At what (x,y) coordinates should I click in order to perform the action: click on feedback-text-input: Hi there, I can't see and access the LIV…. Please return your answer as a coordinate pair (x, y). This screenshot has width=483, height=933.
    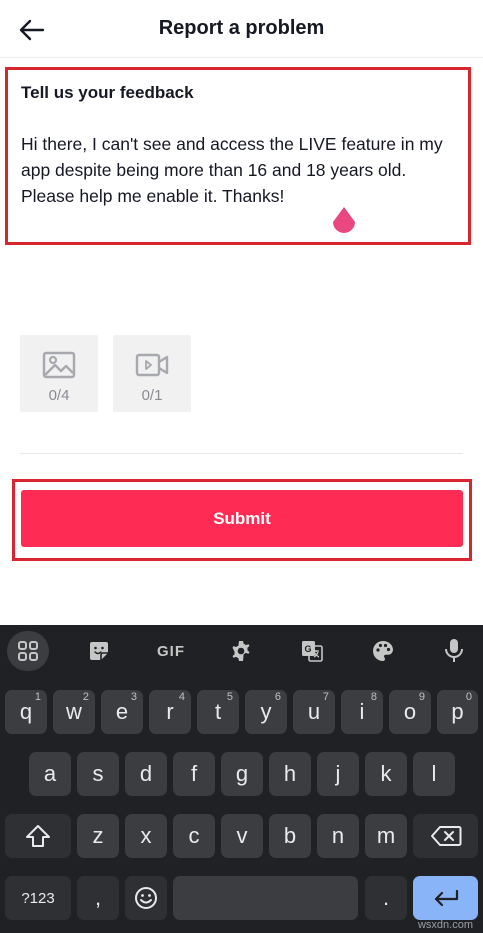
    Looking at the image, I should click on (241, 170).